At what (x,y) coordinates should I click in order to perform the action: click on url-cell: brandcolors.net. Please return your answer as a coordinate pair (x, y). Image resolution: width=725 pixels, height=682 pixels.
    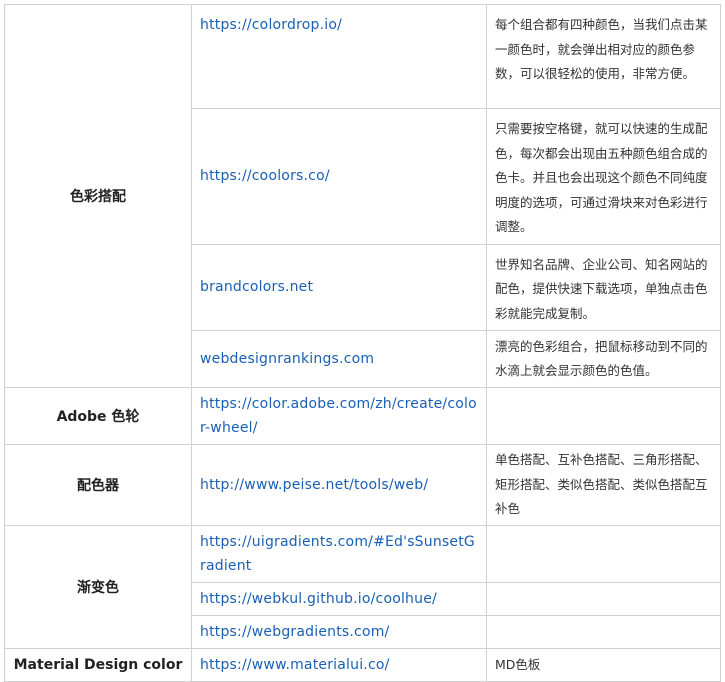
    Looking at the image, I should click on (339, 287).